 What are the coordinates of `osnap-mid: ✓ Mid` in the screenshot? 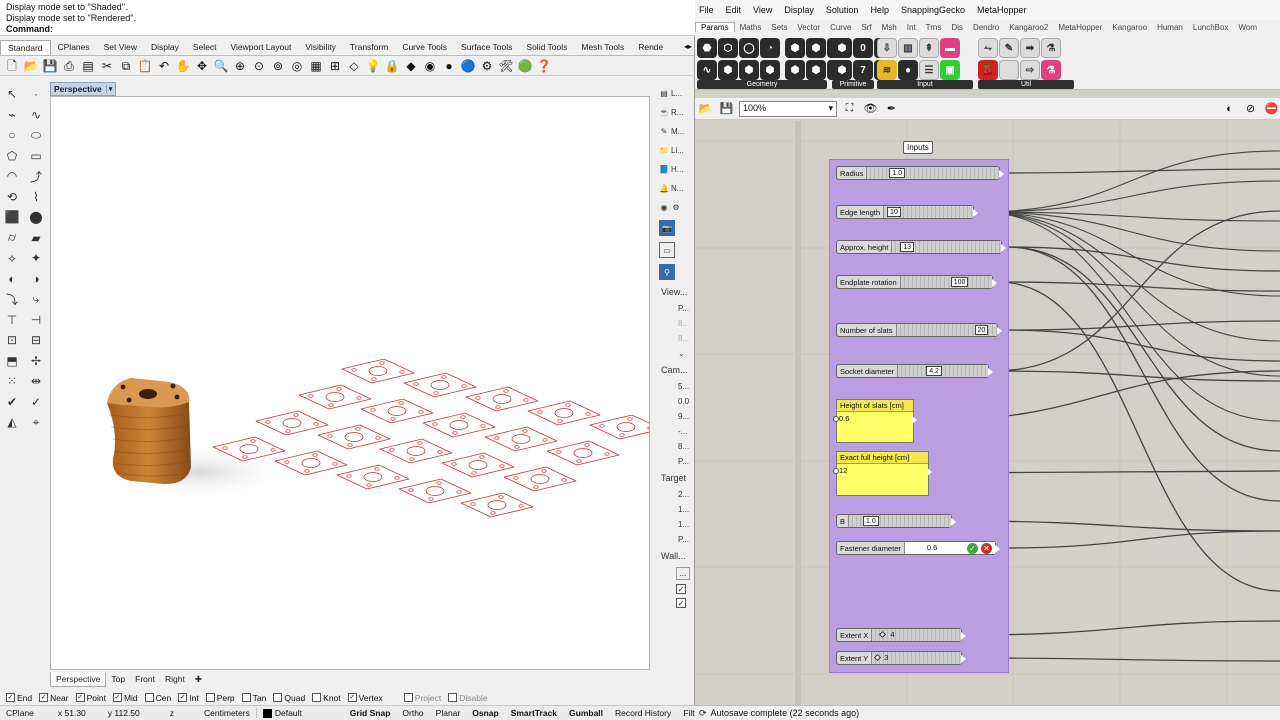 It's located at (125, 698).